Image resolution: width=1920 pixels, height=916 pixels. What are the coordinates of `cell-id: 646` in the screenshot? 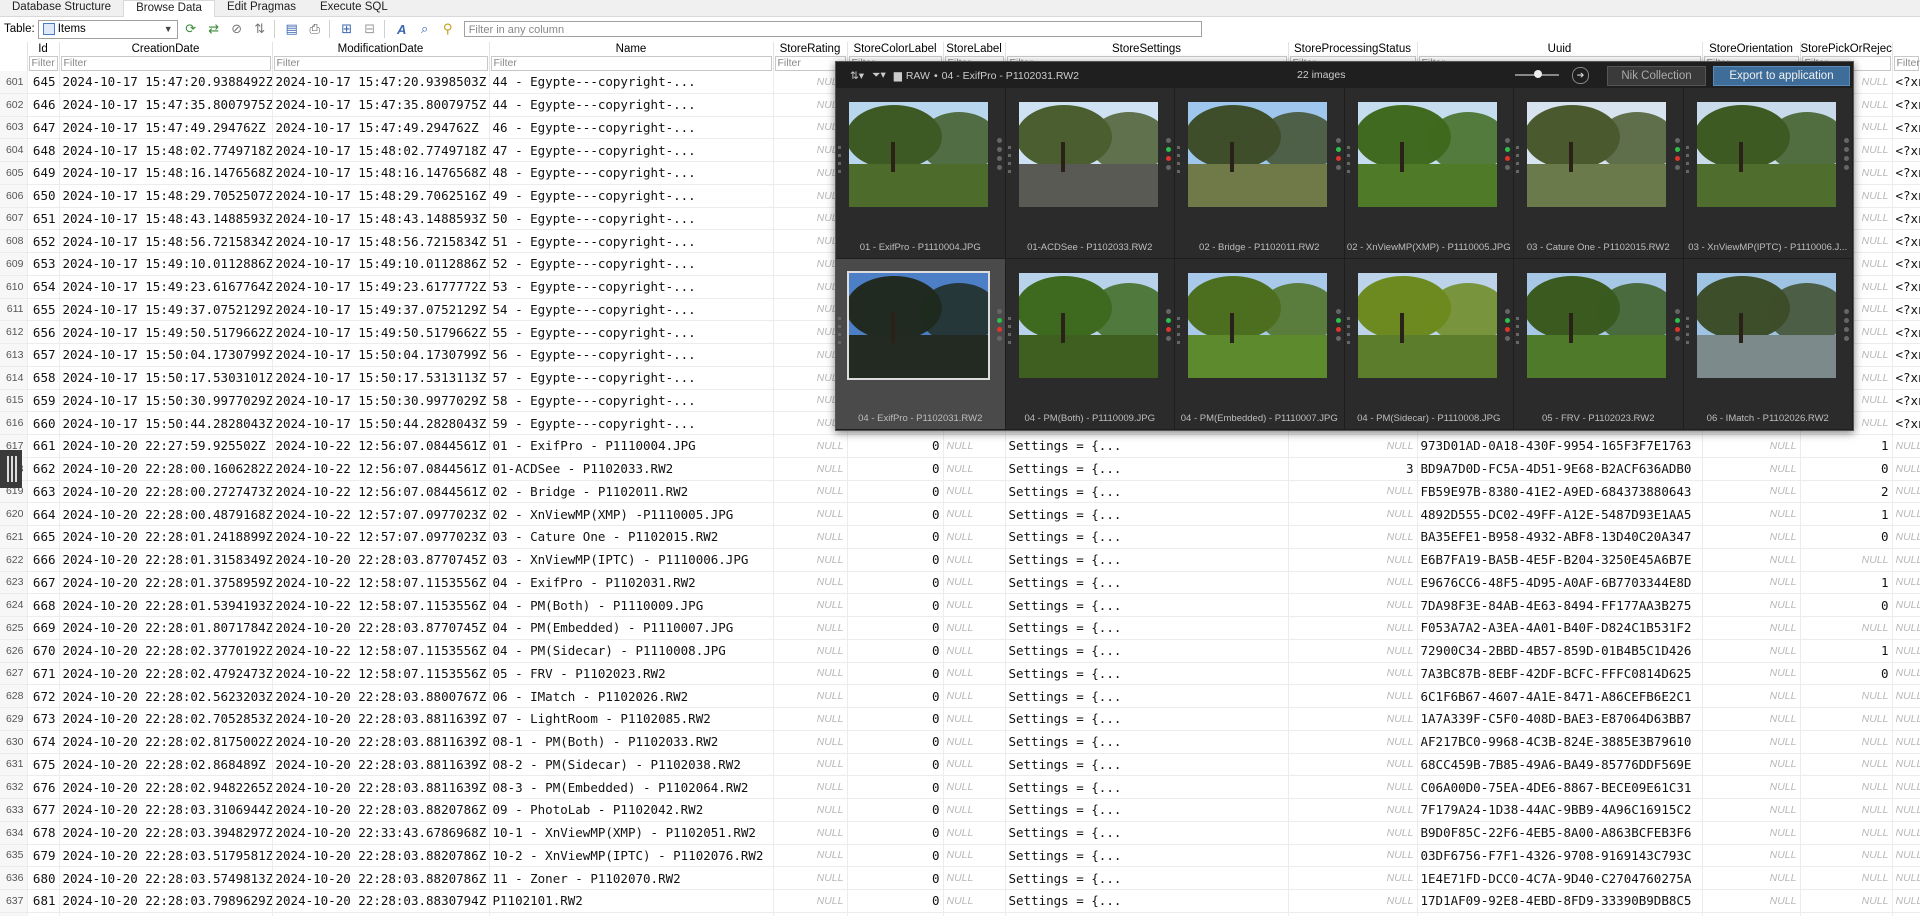 It's located at (43, 105).